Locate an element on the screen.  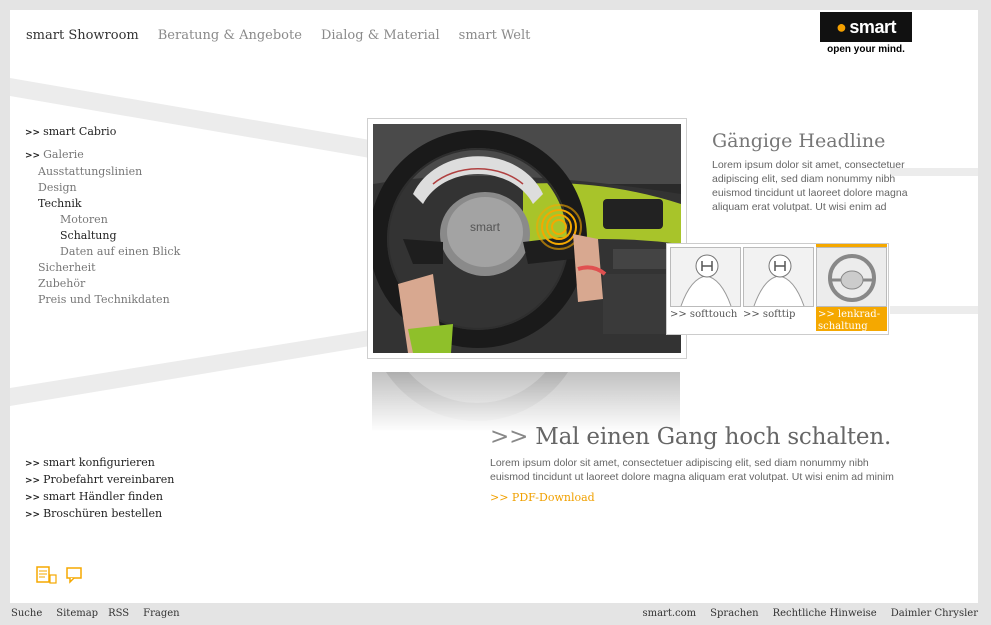
sidenav-head-label: smart Cabrio is located at coordinates (80, 131).